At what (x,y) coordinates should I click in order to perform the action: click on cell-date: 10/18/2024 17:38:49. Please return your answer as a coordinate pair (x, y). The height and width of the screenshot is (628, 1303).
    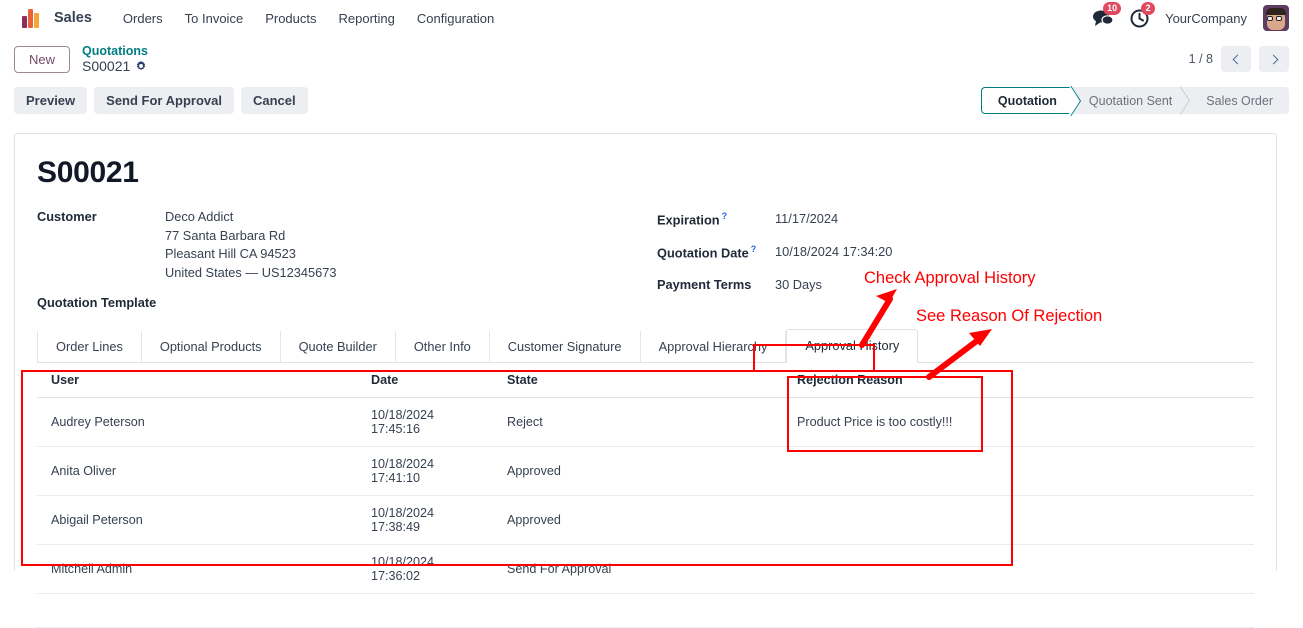
    Looking at the image, I should click on (425, 520).